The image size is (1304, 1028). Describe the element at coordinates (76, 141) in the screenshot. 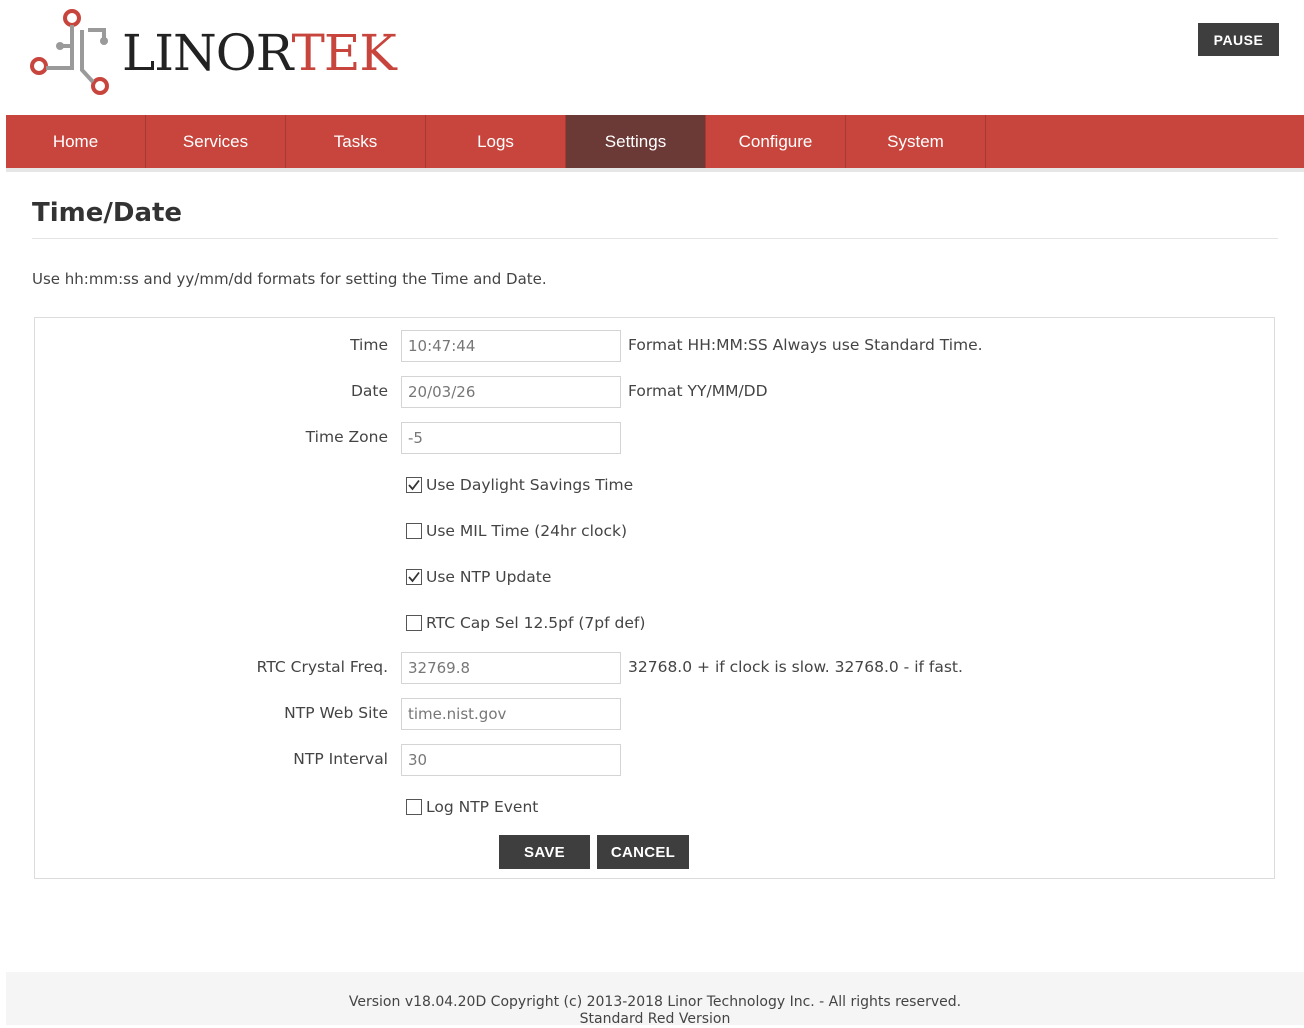

I see `nav-item-home: Home` at that location.